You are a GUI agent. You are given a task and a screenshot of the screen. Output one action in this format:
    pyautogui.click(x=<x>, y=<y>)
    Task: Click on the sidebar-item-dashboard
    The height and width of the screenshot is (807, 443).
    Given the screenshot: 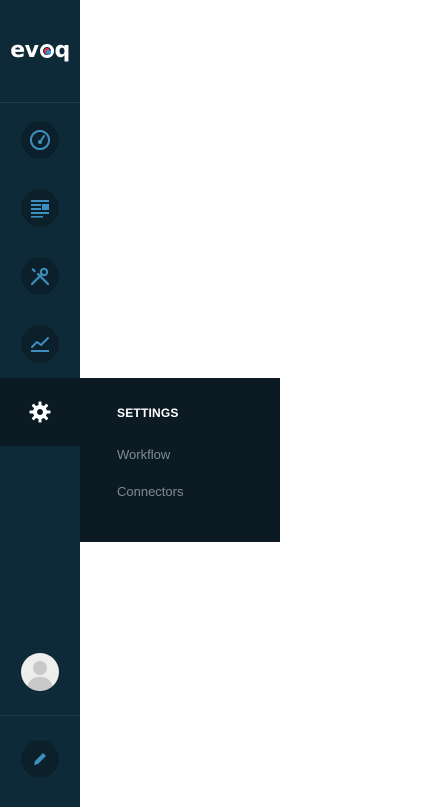 What is the action you would take?
    pyautogui.click(x=40, y=140)
    